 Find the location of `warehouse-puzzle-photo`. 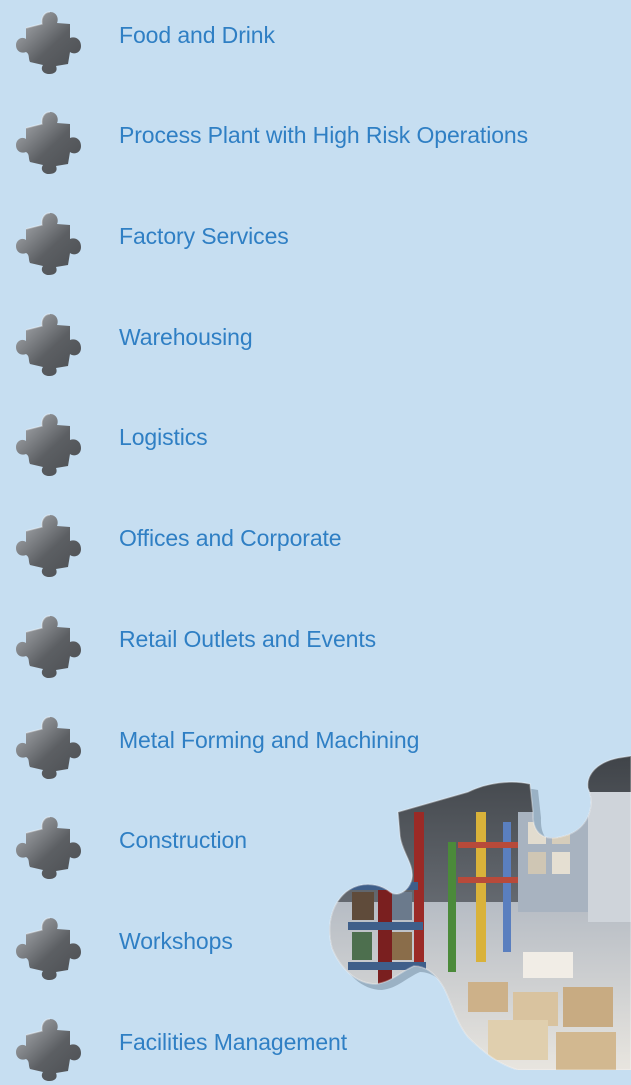

warehouse-puzzle-photo is located at coordinates (479, 912).